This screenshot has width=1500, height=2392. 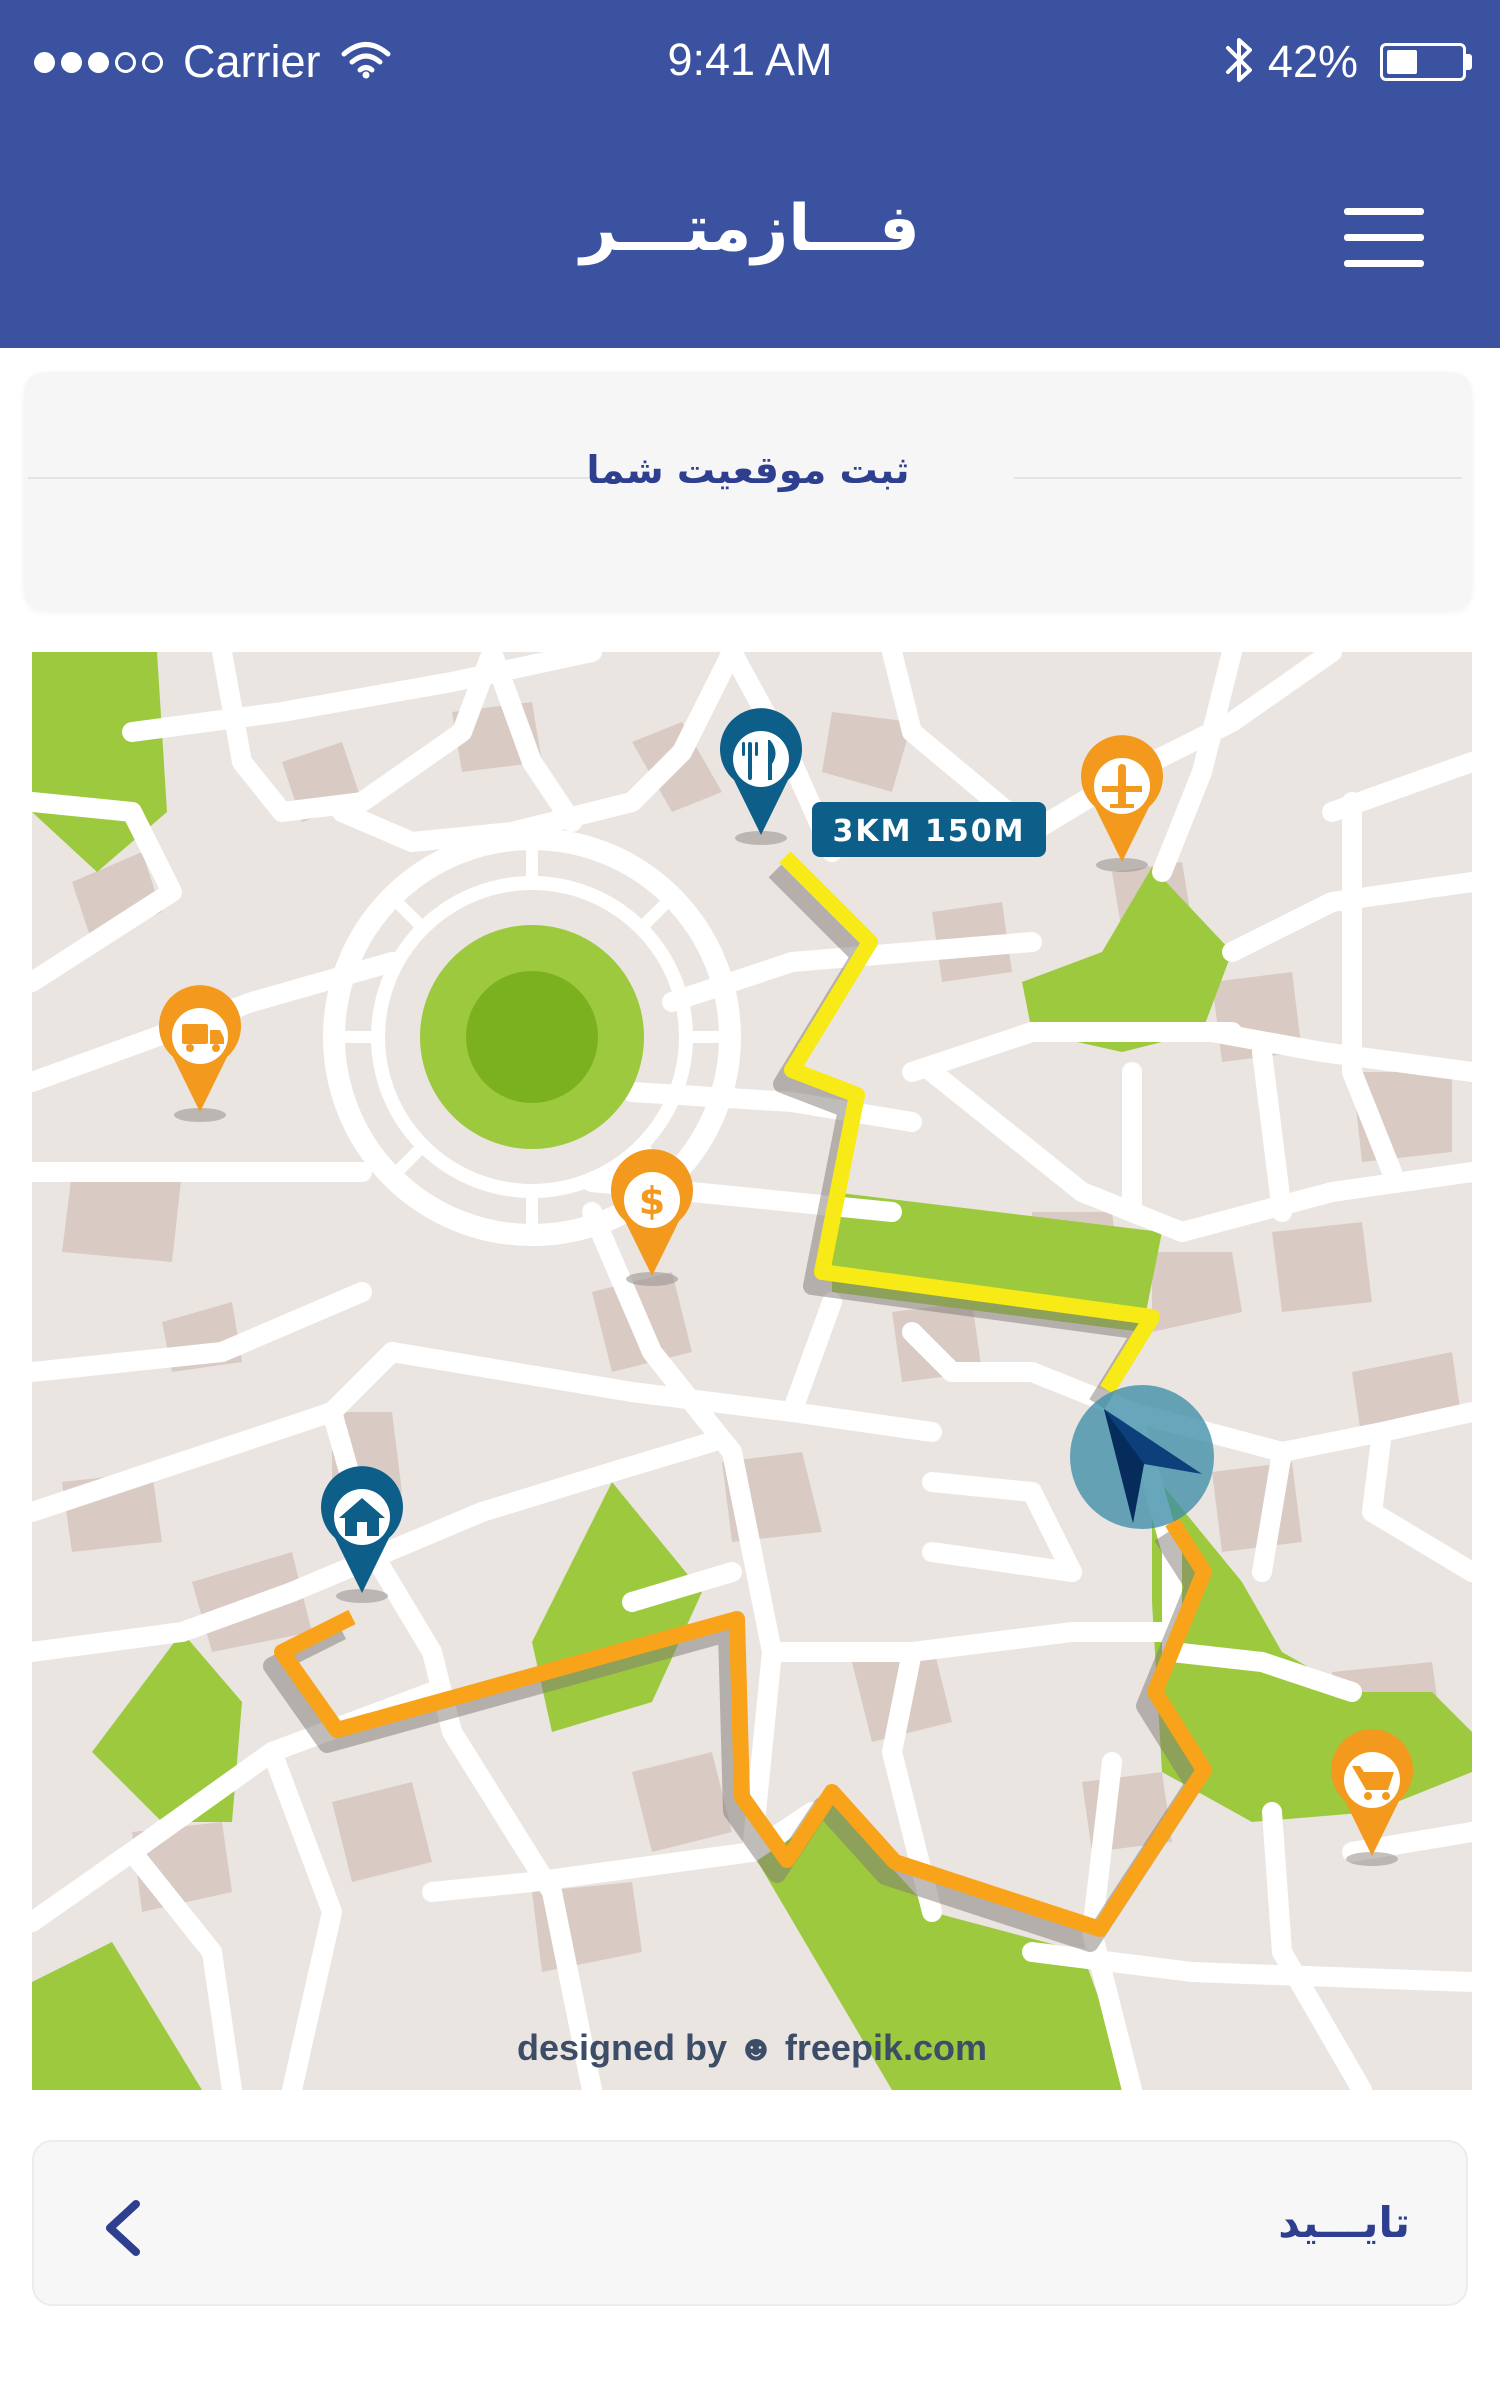 I want to click on app-header: Carrier 9:41 AM 42% فـــازمتـــر, so click(x=750, y=174).